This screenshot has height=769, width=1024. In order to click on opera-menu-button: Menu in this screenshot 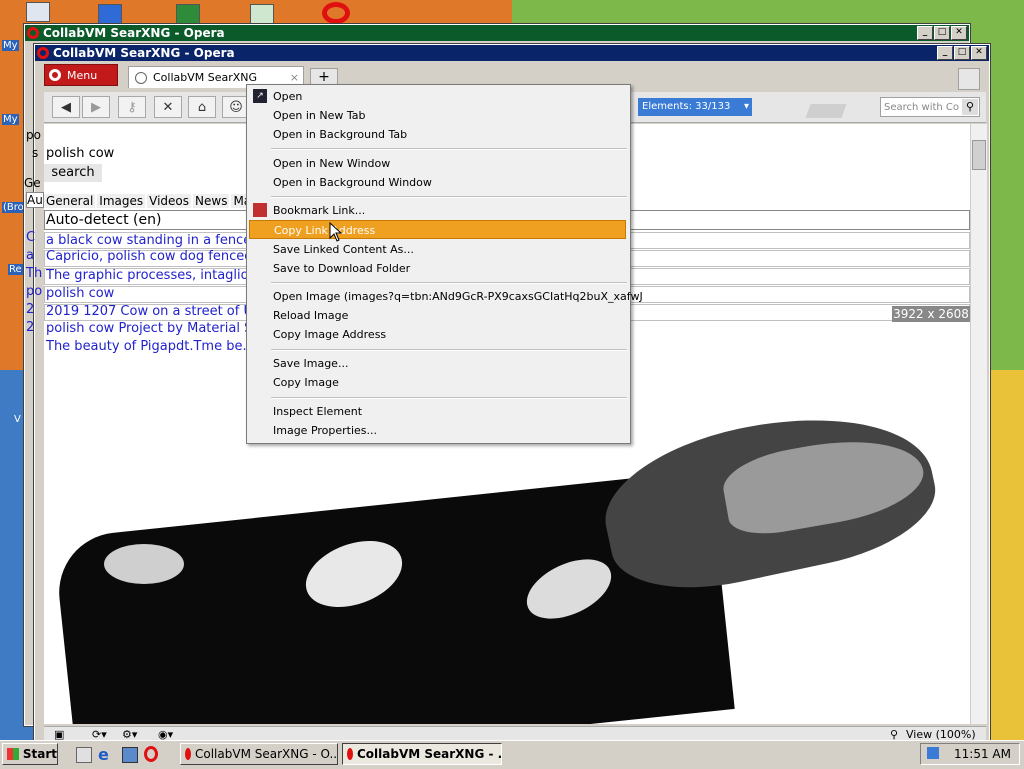, I will do `click(81, 75)`.